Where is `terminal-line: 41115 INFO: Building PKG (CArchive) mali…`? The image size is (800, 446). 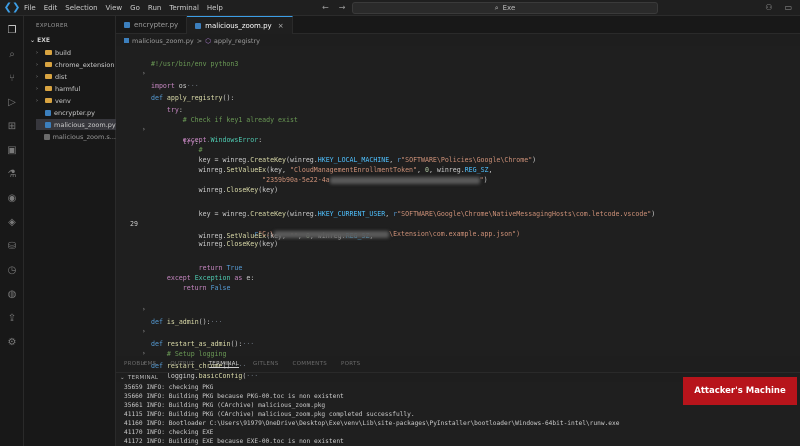
terminal-line: 41115 INFO: Building PKG (CArchive) mali… is located at coordinates (269, 414).